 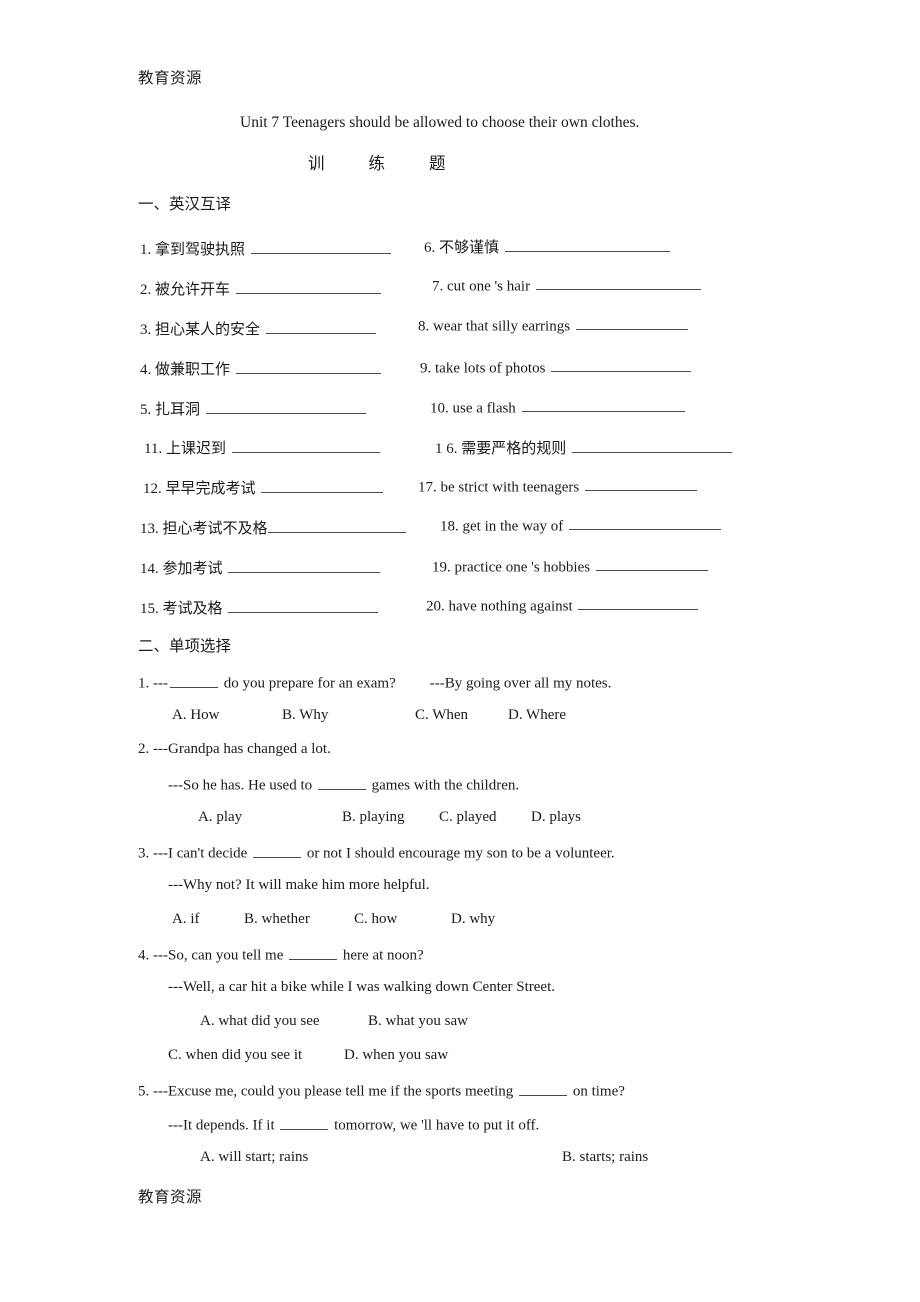 What do you see at coordinates (418, 1021) in the screenshot?
I see `mc-4-option-b: B. what you saw` at bounding box center [418, 1021].